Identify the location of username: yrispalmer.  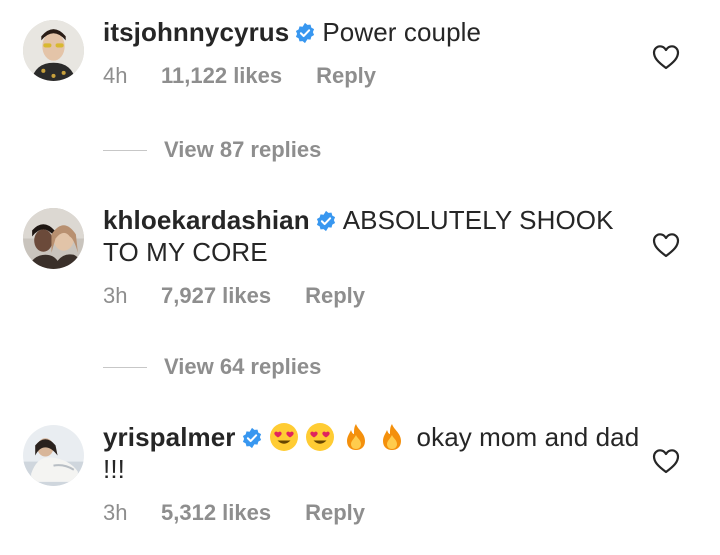
(169, 437).